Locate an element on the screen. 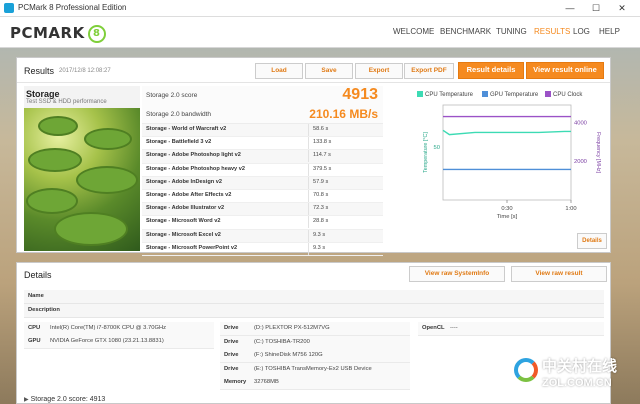 The image size is (640, 404). view-raw-systeminfo-button: View raw SystemInfo is located at coordinates (457, 274).